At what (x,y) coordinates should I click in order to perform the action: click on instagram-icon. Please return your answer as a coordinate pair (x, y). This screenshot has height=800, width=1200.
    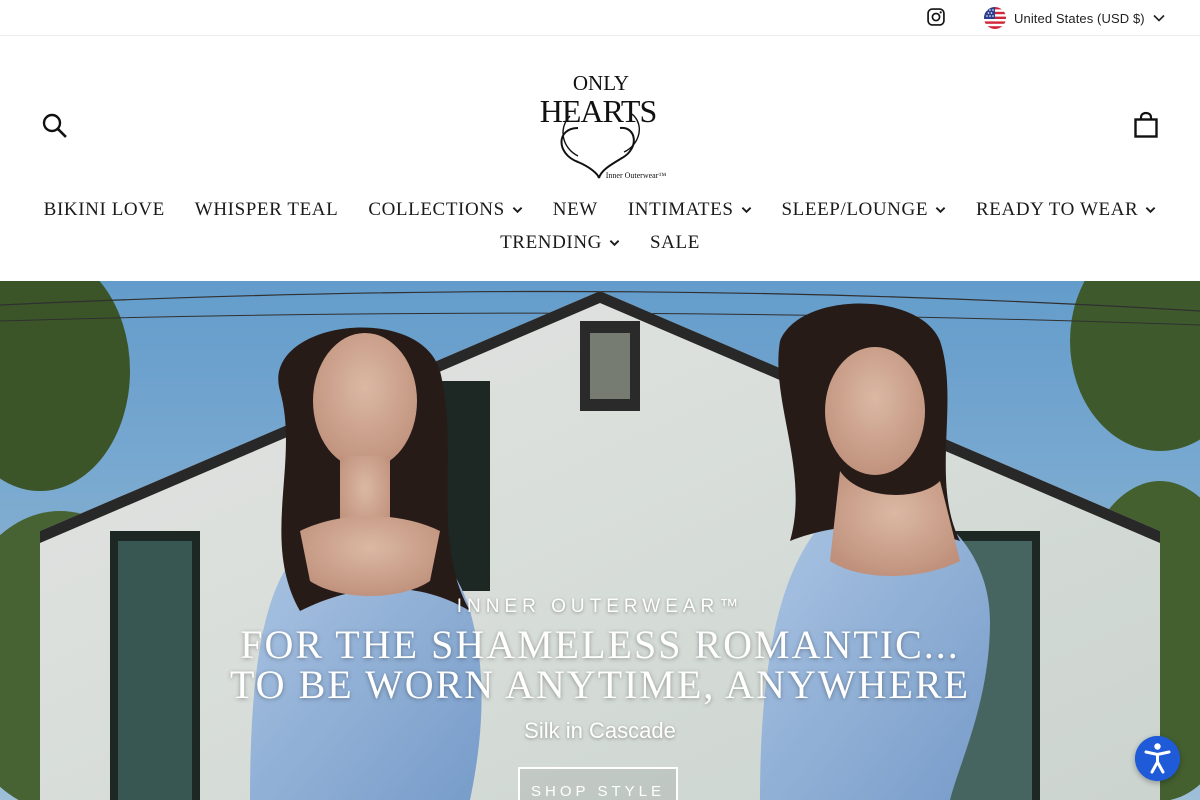
    Looking at the image, I should click on (936, 17).